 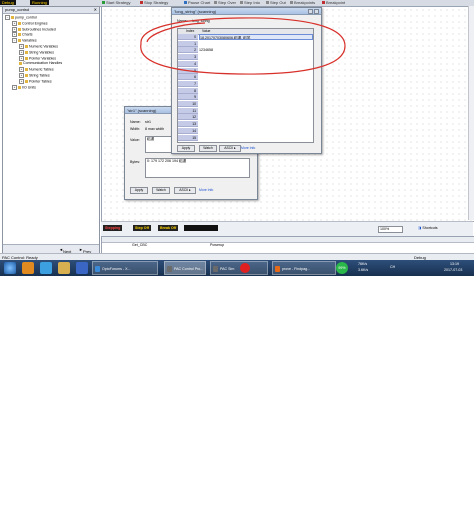 I want to click on tree-item: Communication Handles, so click(x=40, y=63).